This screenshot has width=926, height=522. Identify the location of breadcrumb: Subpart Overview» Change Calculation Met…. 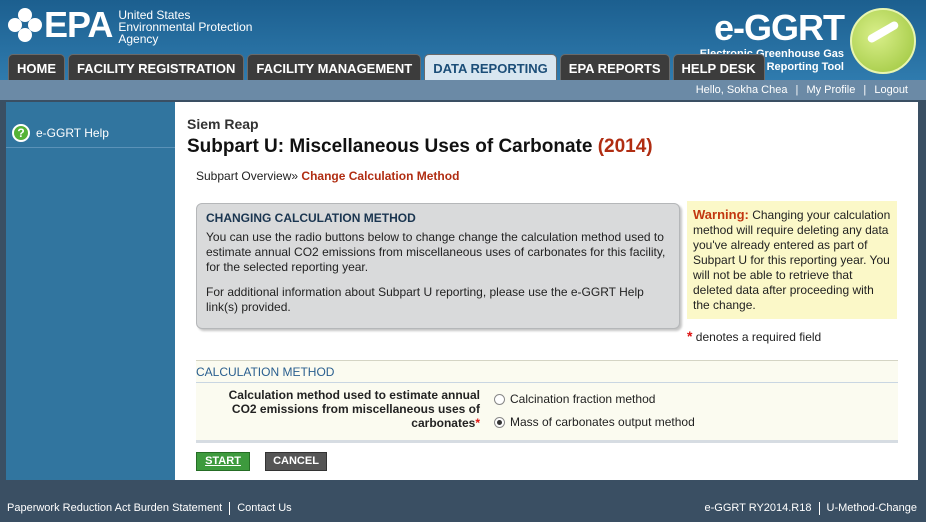
(327, 176).